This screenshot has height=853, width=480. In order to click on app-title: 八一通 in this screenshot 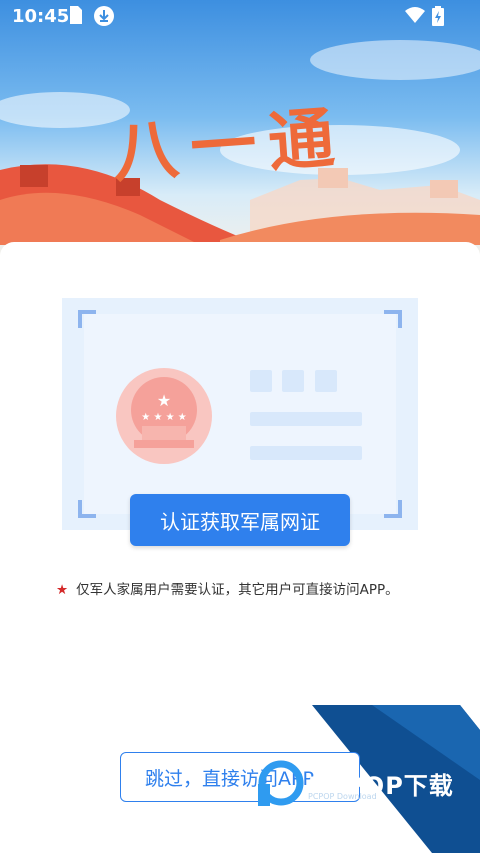, I will do `click(229, 145)`.